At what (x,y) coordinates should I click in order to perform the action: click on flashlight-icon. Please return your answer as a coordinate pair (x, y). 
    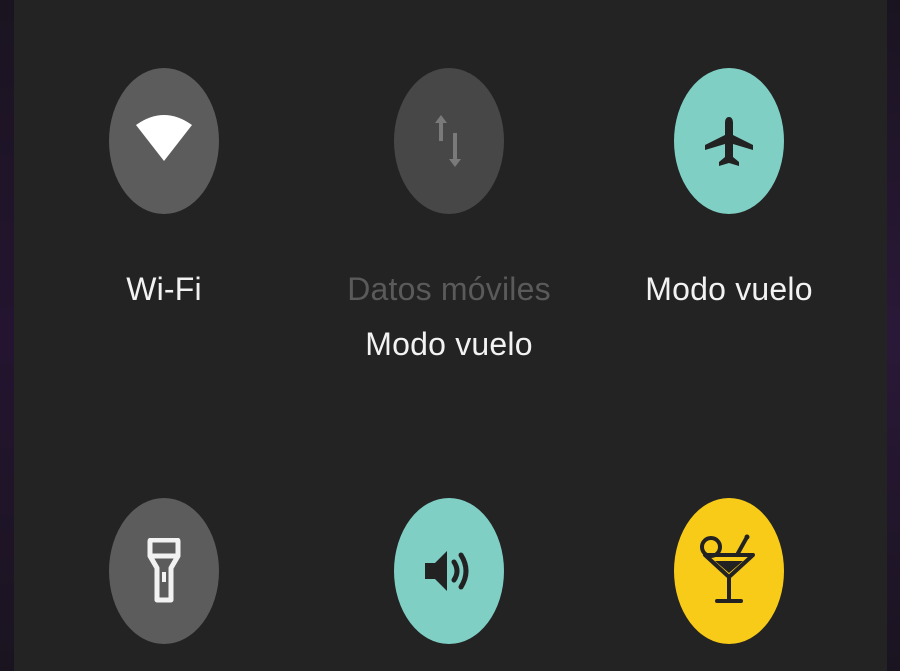
    Looking at the image, I should click on (164, 570).